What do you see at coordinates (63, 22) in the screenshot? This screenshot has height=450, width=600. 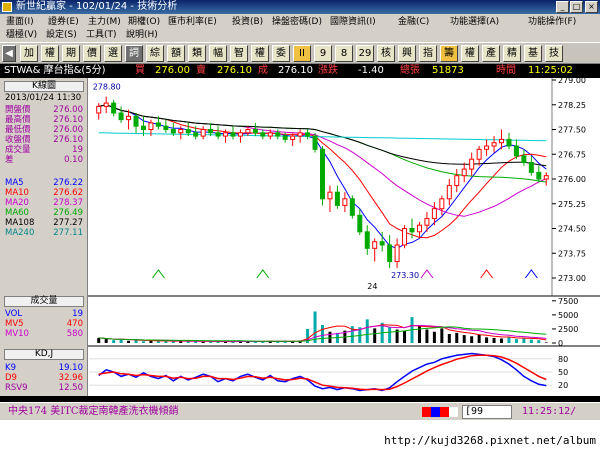 I see `menu-item: 證券(E)` at bounding box center [63, 22].